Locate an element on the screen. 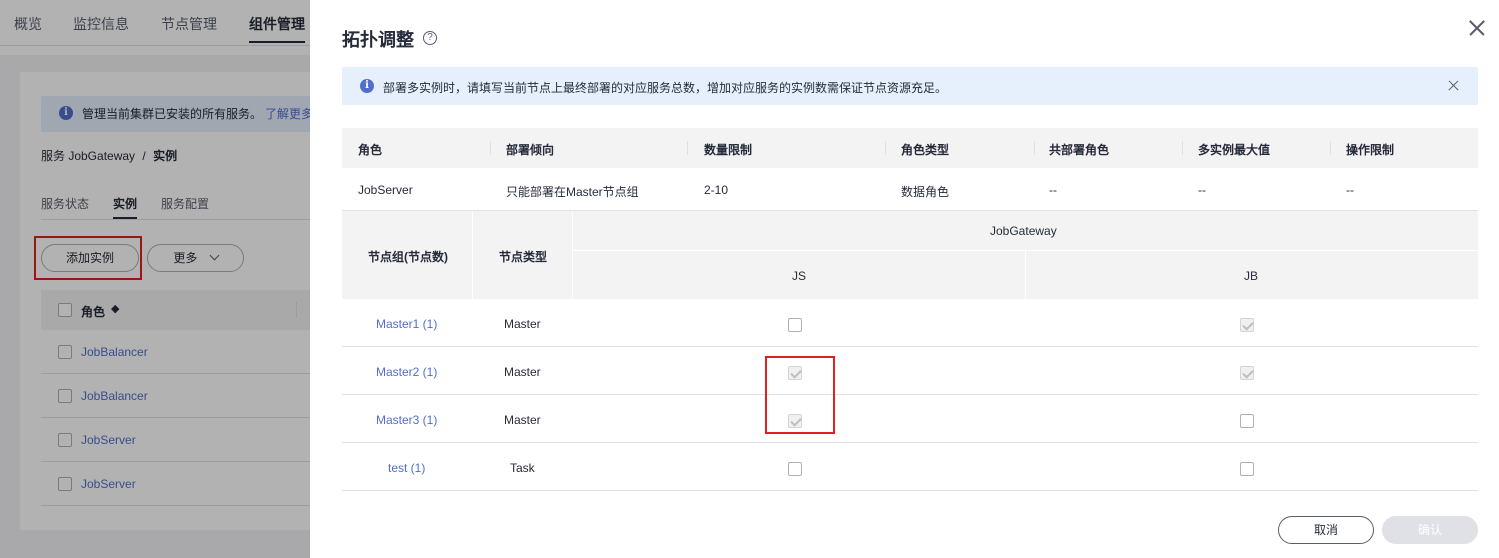 Image resolution: width=1499 pixels, height=558 pixels. node-group-link: Master1 (1) is located at coordinates (406, 324).